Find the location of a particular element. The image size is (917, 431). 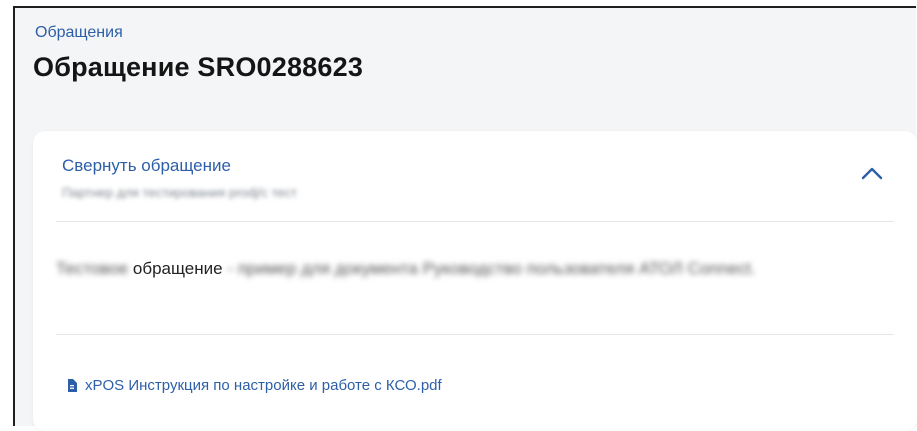

ticket-subtitle: Партнер для тестирования prodj/c тест is located at coordinates (179, 192).